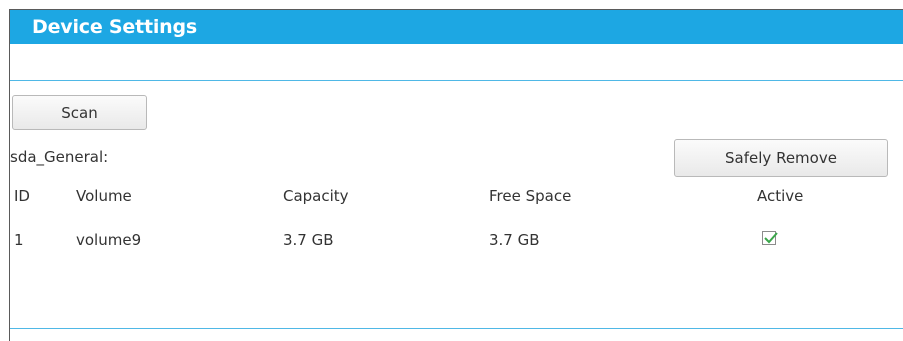 The image size is (903, 341). Describe the element at coordinates (456, 80) in the screenshot. I see `top-divider` at that location.